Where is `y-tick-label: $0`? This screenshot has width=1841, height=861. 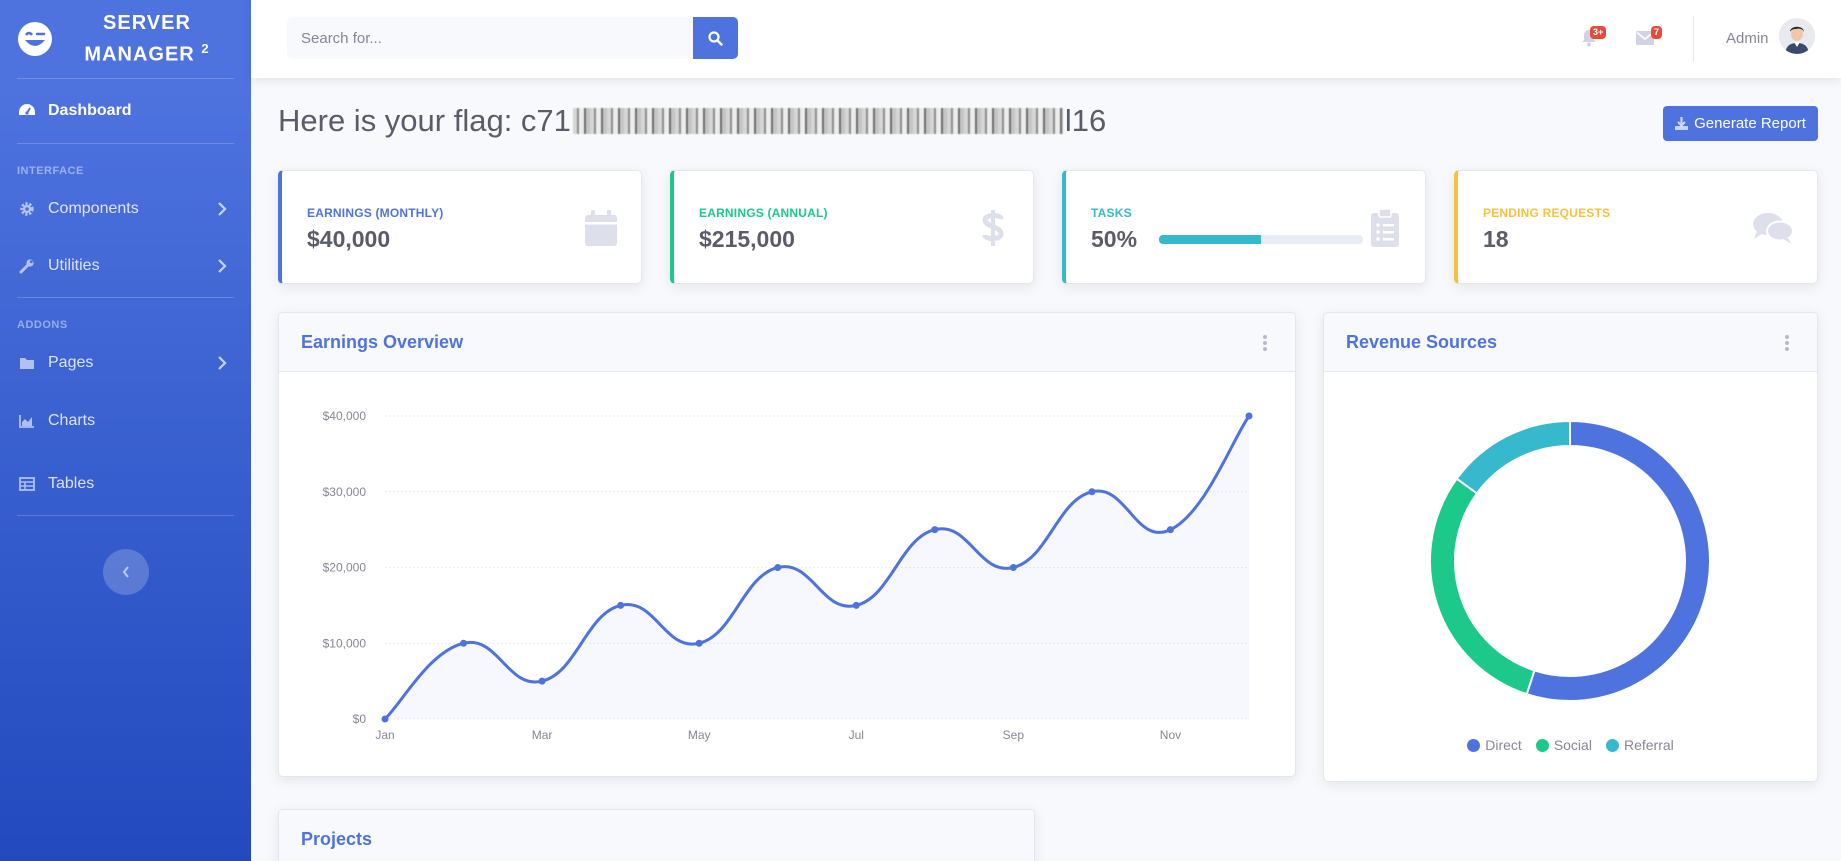 y-tick-label: $0 is located at coordinates (360, 719).